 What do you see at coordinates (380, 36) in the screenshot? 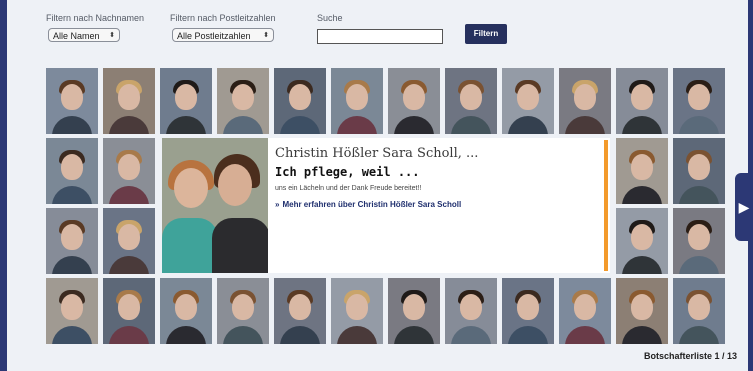
I see `search-input` at bounding box center [380, 36].